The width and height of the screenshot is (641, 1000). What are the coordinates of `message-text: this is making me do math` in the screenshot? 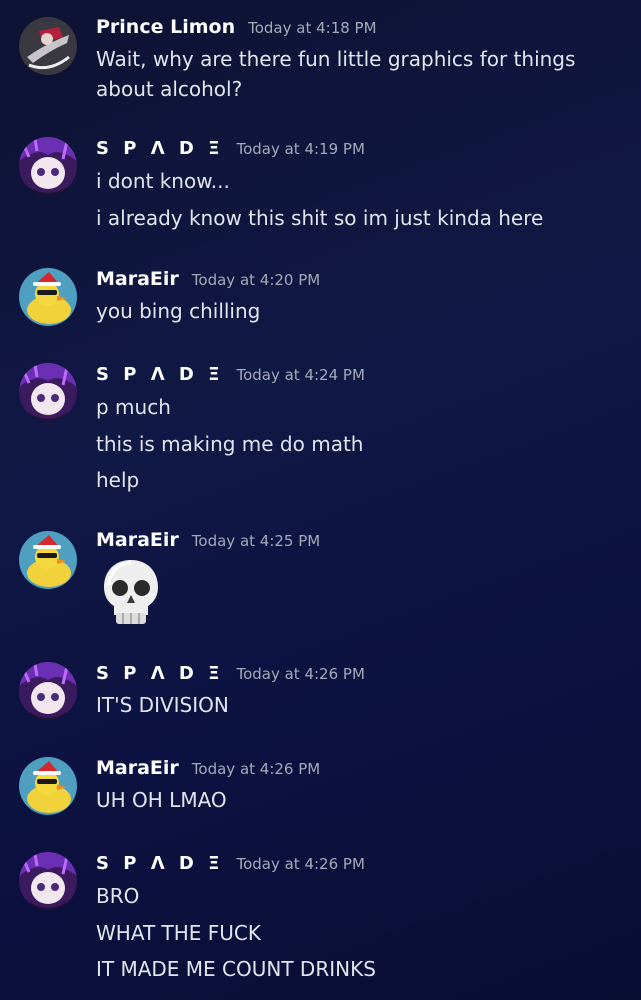 It's located at (230, 444).